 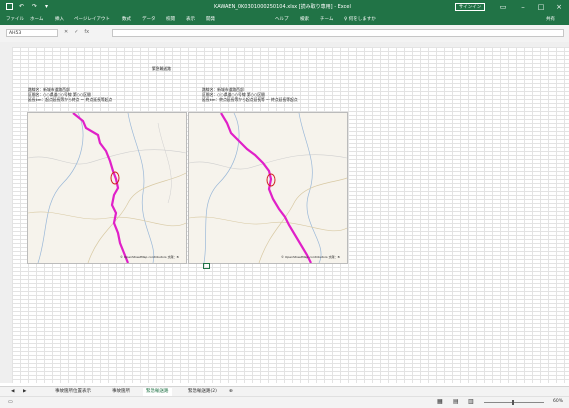 I want to click on name-box: AH53, so click(x=32, y=33).